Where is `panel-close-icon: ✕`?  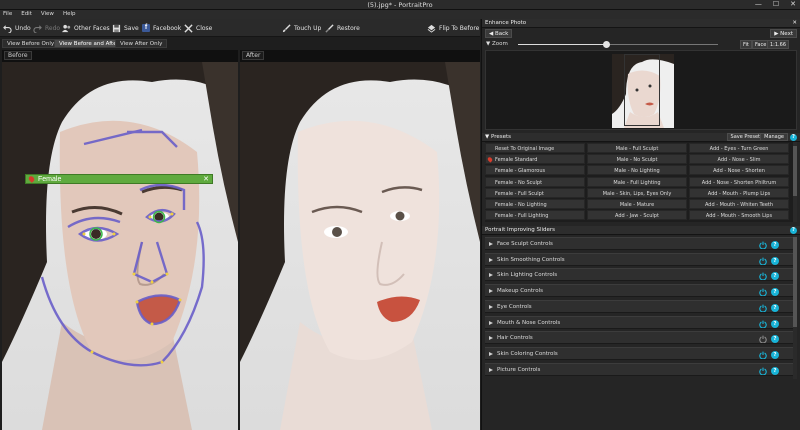
panel-close-icon: ✕ is located at coordinates (794, 23).